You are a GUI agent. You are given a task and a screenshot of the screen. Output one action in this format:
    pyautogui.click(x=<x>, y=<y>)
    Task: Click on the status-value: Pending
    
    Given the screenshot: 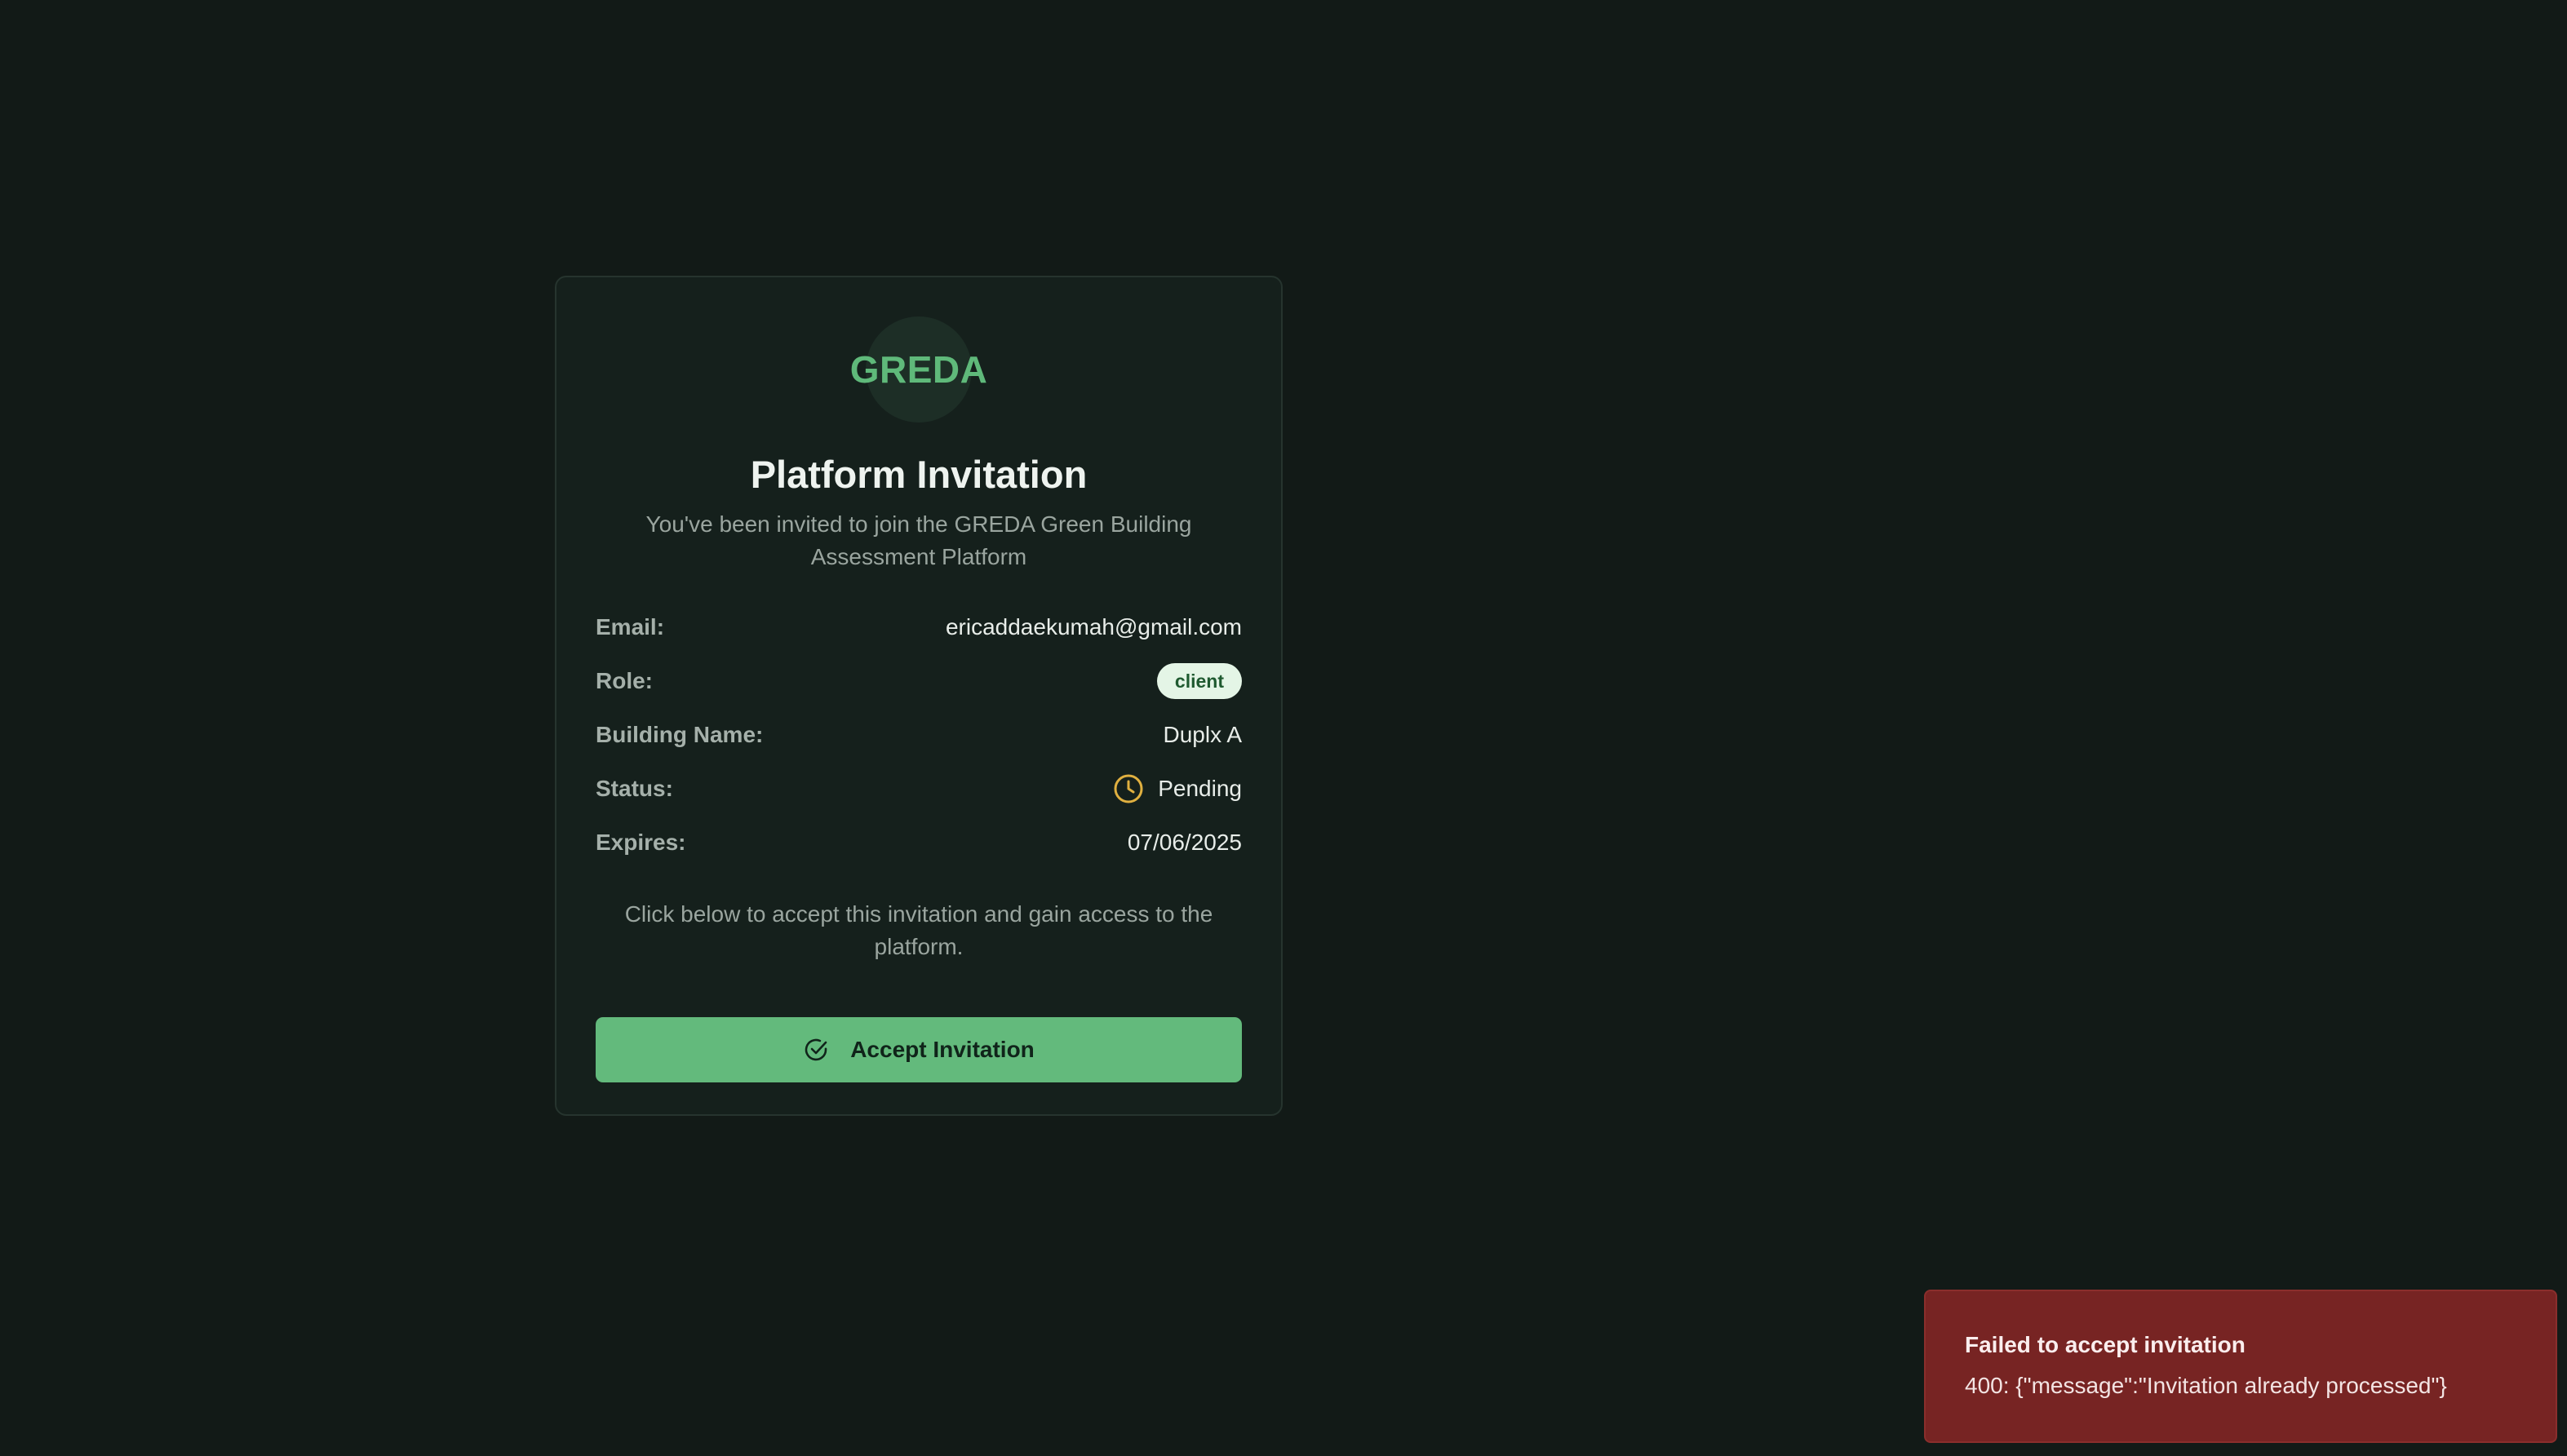 What is the action you would take?
    pyautogui.click(x=1200, y=788)
    